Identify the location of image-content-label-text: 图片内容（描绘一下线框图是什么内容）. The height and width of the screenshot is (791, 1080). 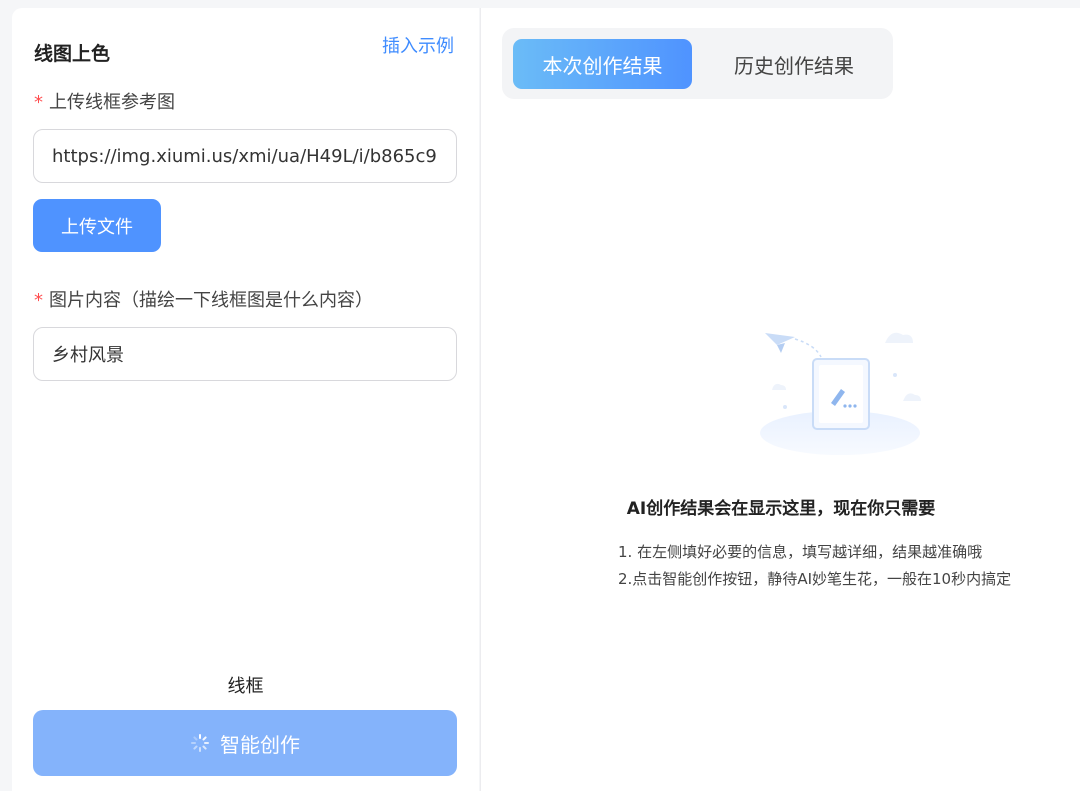
(211, 300).